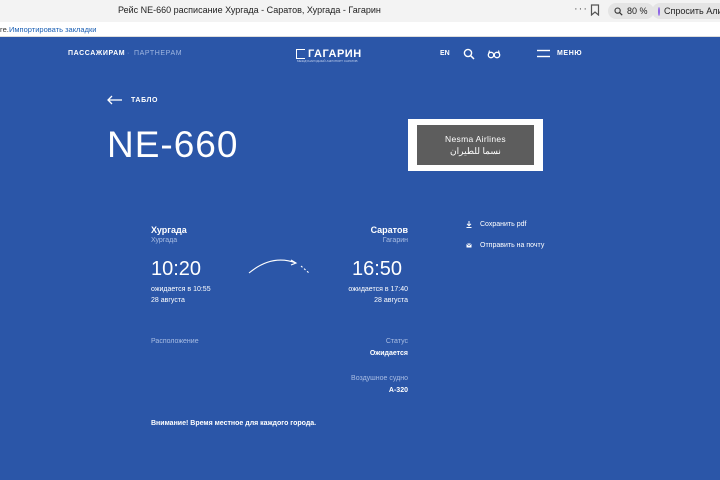 The width and height of the screenshot is (720, 480). Describe the element at coordinates (398, 390) in the screenshot. I see `aircraft-value: A-320` at that location.